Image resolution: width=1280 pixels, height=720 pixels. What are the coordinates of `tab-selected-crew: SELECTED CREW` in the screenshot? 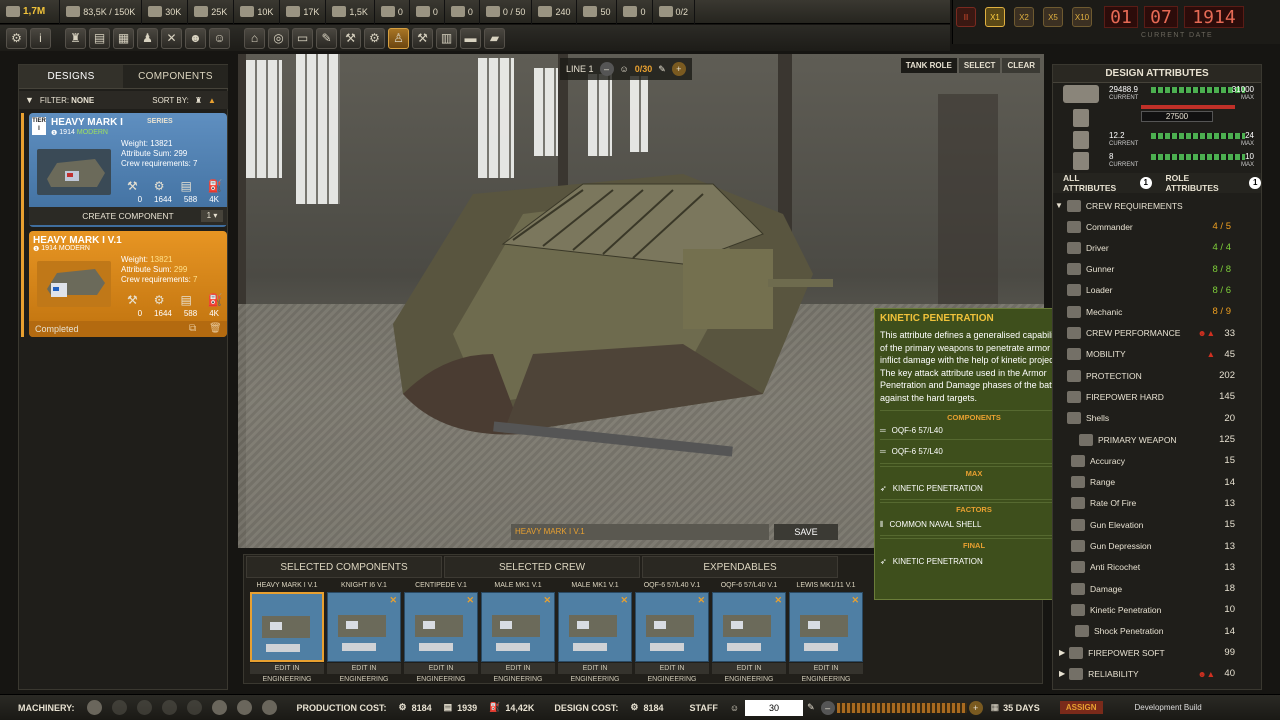 It's located at (542, 567).